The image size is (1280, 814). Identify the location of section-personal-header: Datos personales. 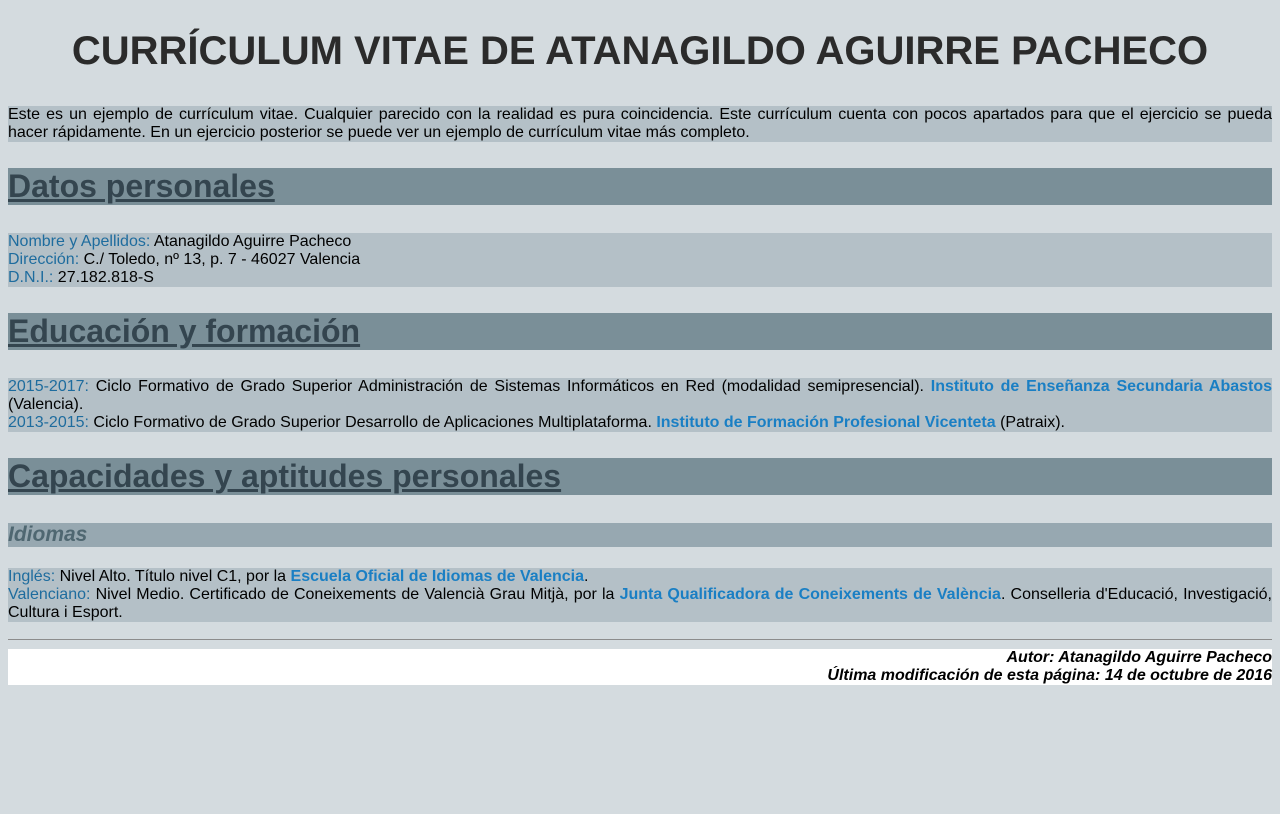
(640, 186).